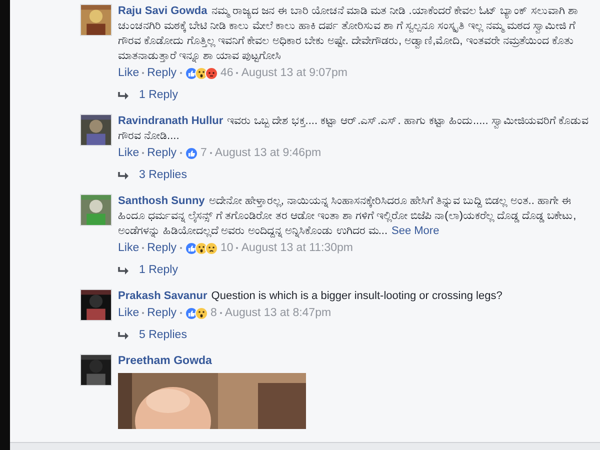  Describe the element at coordinates (171, 121) in the screenshot. I see `author-link: Ravindranath Hullur` at that location.